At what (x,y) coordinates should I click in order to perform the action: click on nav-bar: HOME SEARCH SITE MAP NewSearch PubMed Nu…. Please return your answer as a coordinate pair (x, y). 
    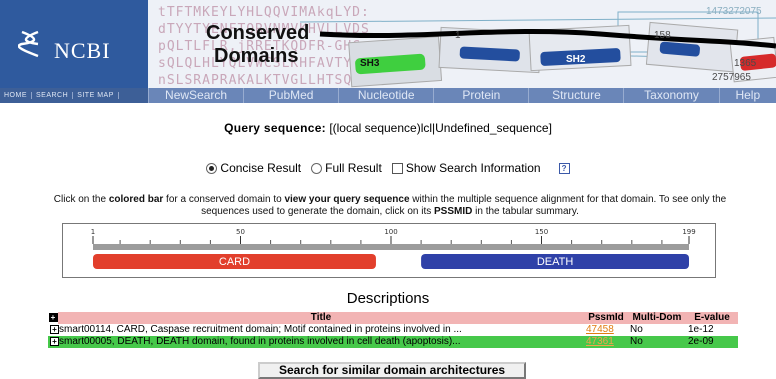
    Looking at the image, I should click on (388, 95).